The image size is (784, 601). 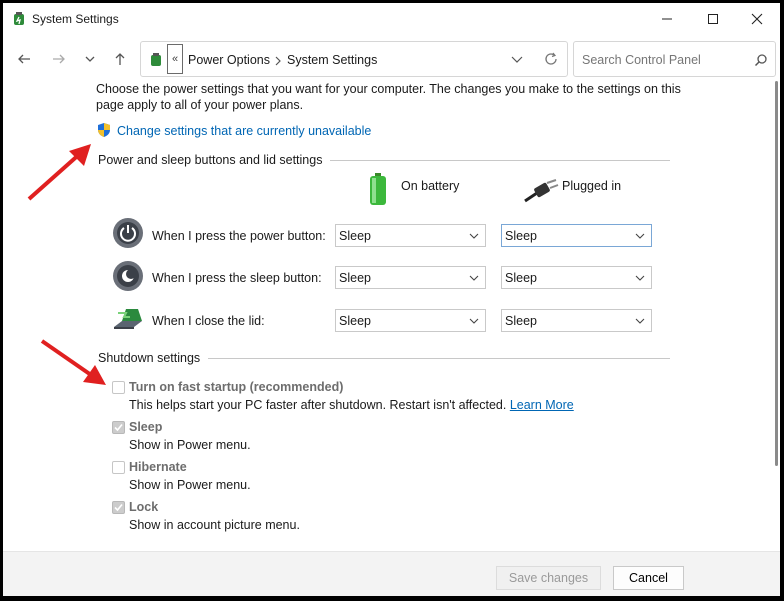 I want to click on sleep-description: Show in Power menu., so click(x=190, y=445).